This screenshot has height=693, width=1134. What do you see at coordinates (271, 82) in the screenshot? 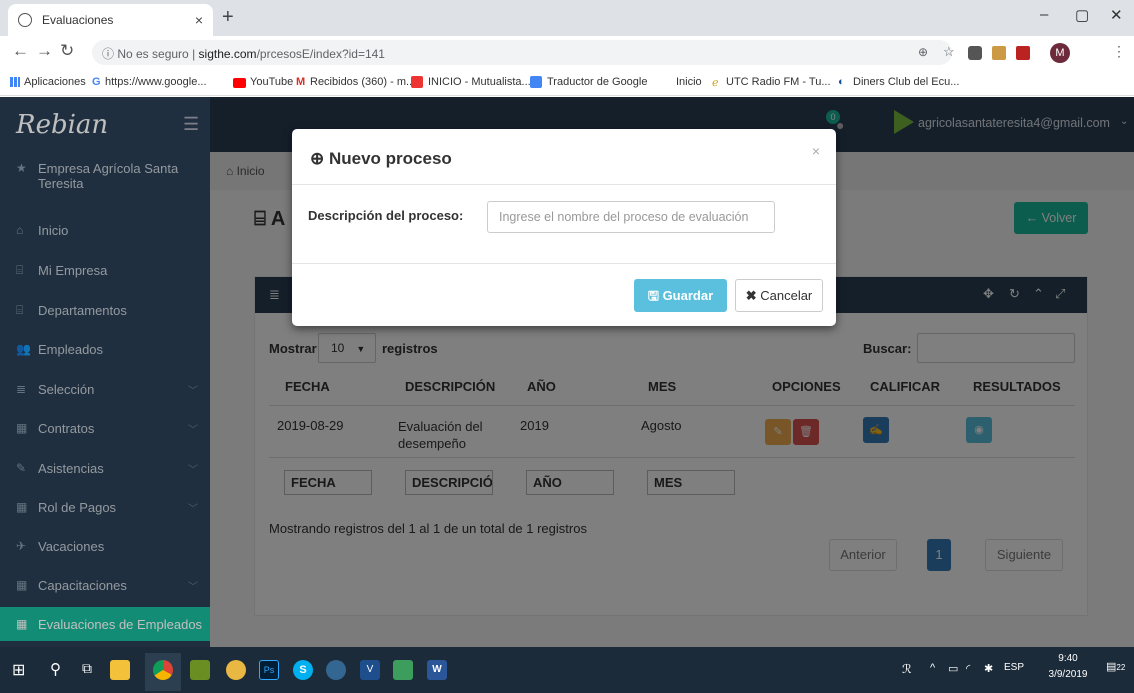
I see `bookmark-youtube: YouTube` at bounding box center [271, 82].